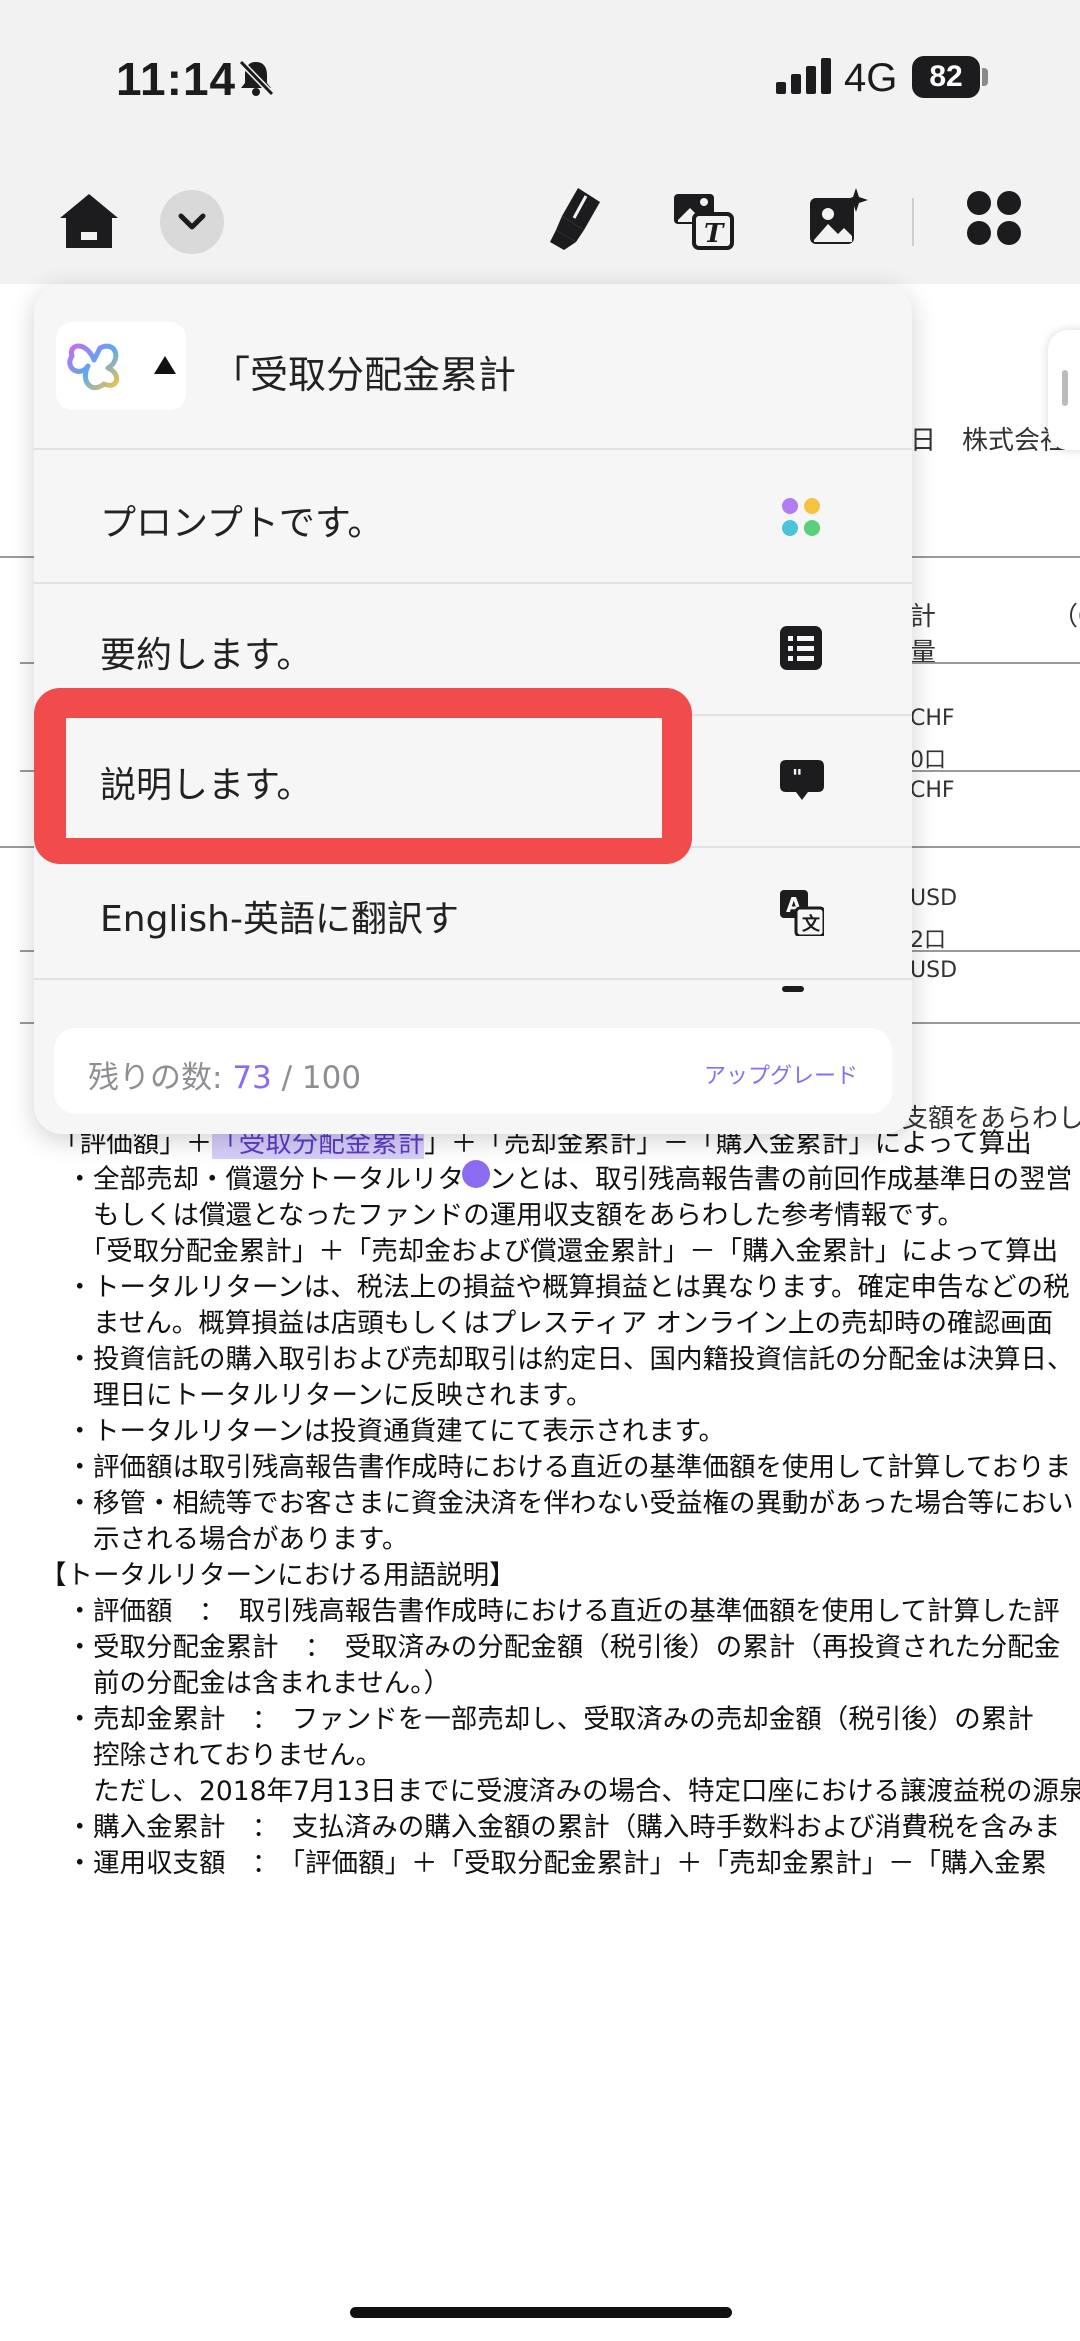 The height and width of the screenshot is (2341, 1080). I want to click on text-line: ・トータルリターンは、税法上の損益や概算損益とは異なります。確定申告などの税, so click(555, 1287).